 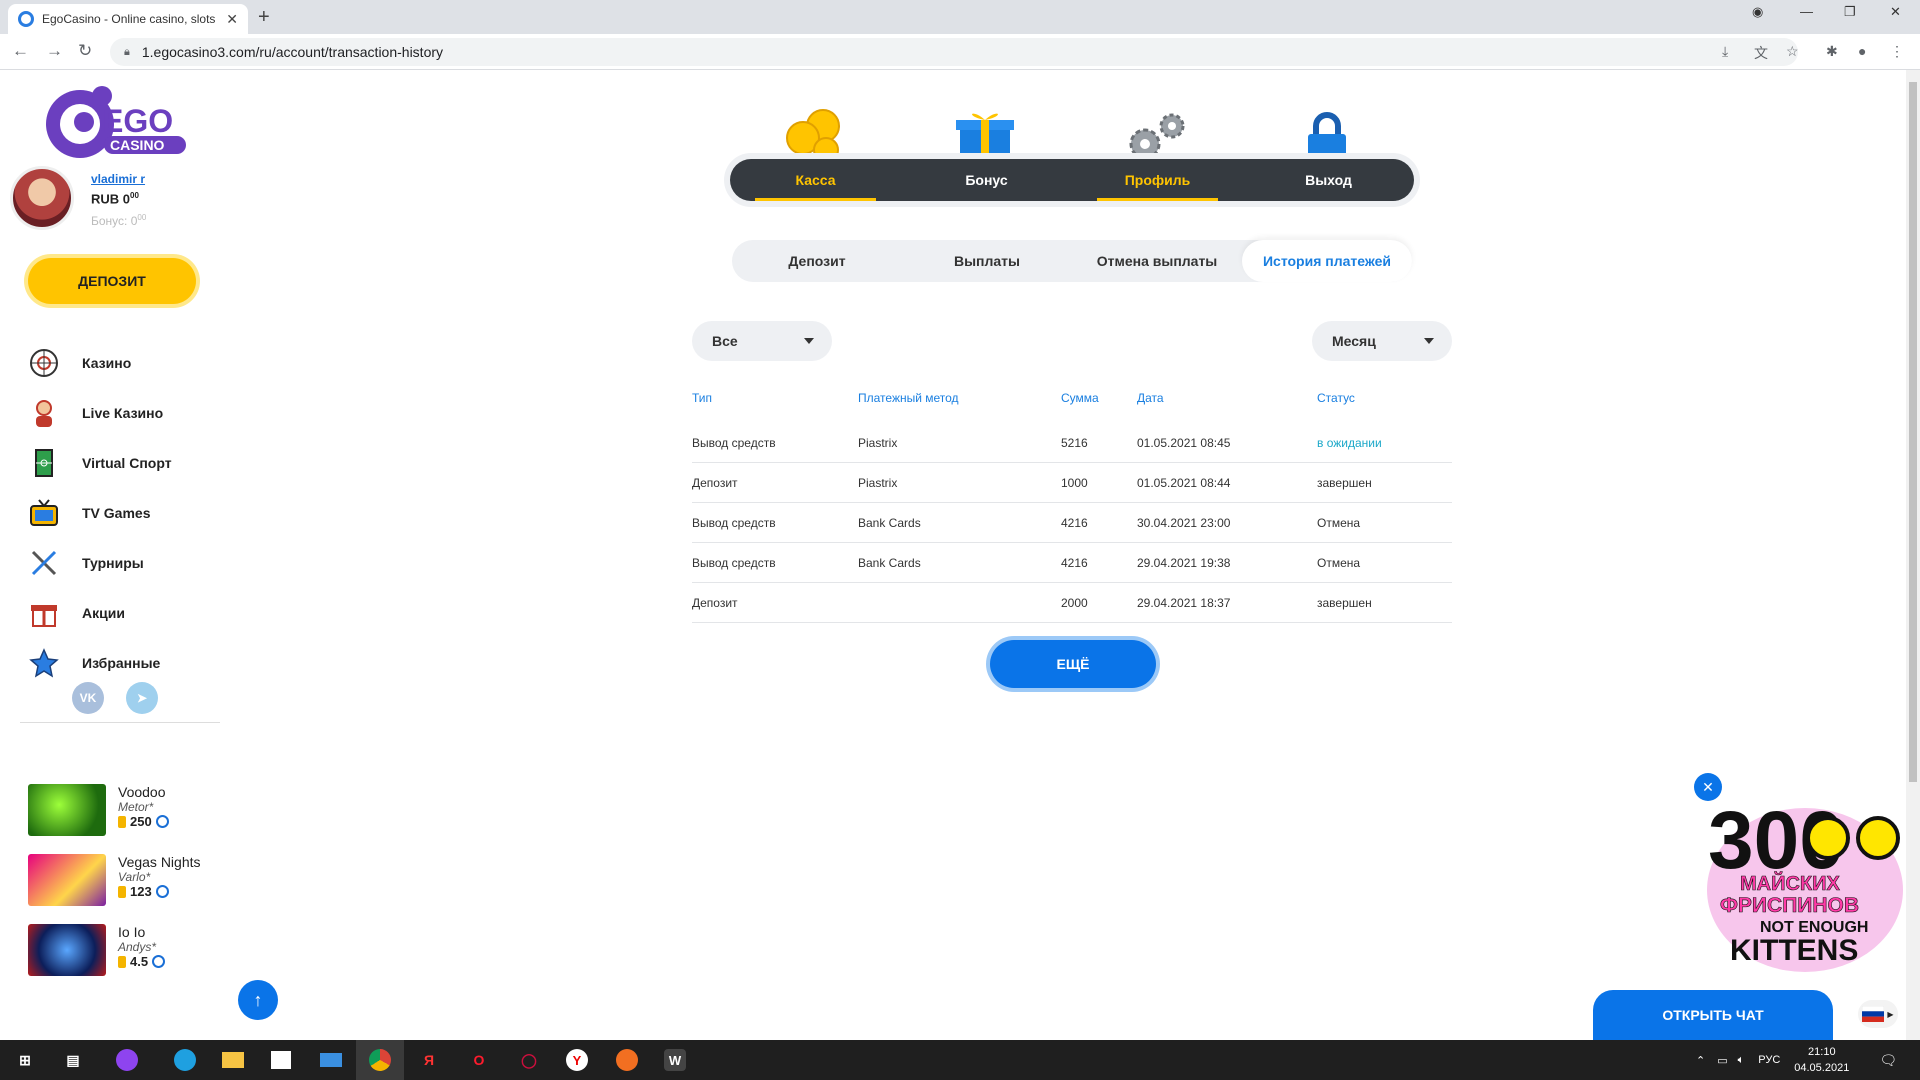 What do you see at coordinates (100, 513) in the screenshot?
I see `sidebar-item-tv-games: TV Games` at bounding box center [100, 513].